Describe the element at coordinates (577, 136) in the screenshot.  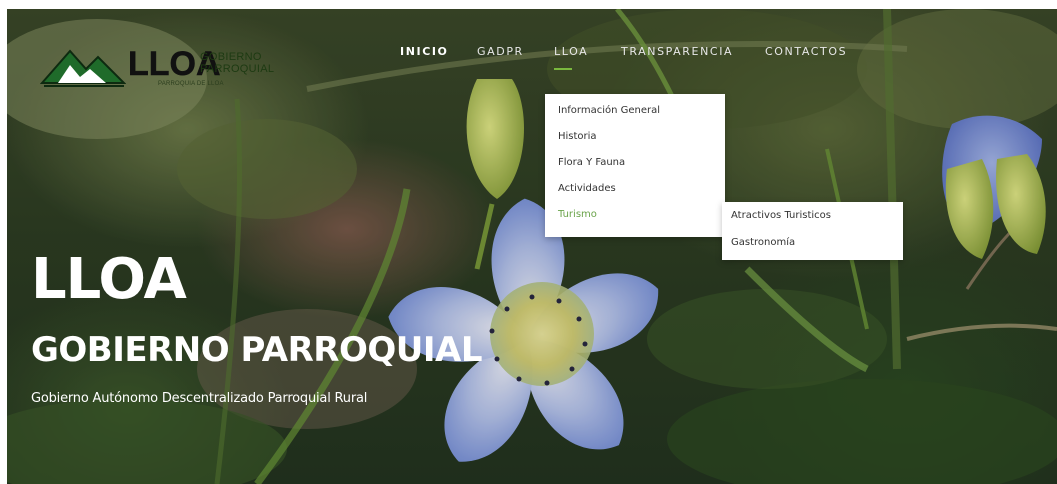
I see `menu-item-historia: Historia` at that location.